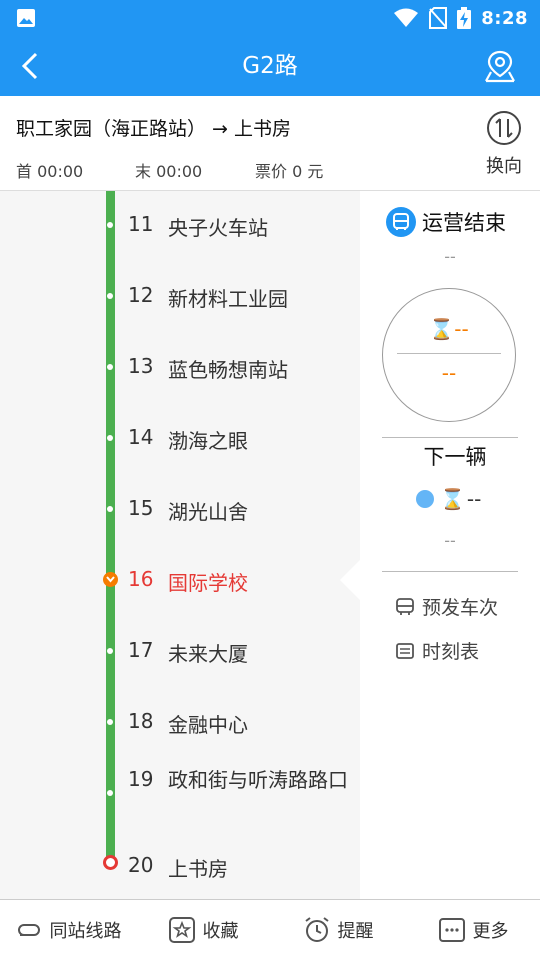  What do you see at coordinates (208, 512) in the screenshot?
I see `stop-name: 湖光山舍` at bounding box center [208, 512].